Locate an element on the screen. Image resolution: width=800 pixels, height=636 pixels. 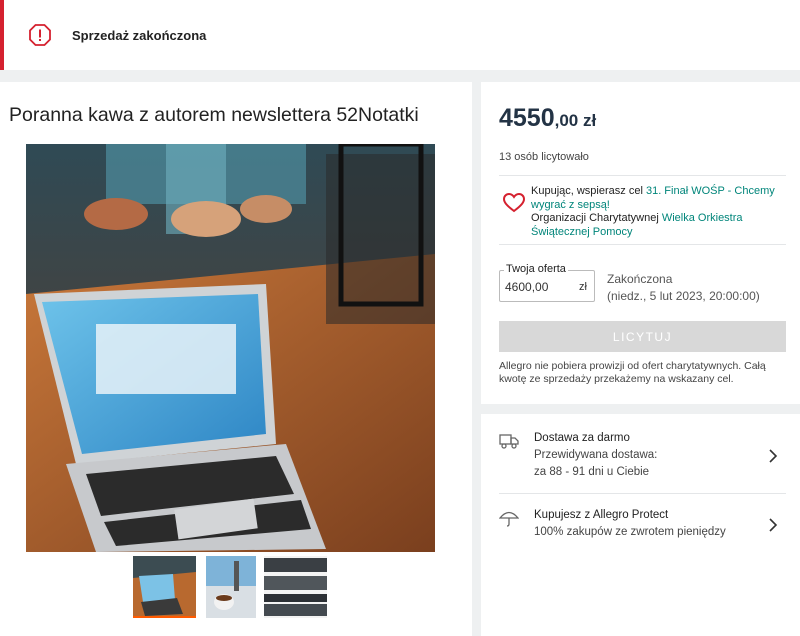
thumbnail-coffee is located at coordinates (237, 587).